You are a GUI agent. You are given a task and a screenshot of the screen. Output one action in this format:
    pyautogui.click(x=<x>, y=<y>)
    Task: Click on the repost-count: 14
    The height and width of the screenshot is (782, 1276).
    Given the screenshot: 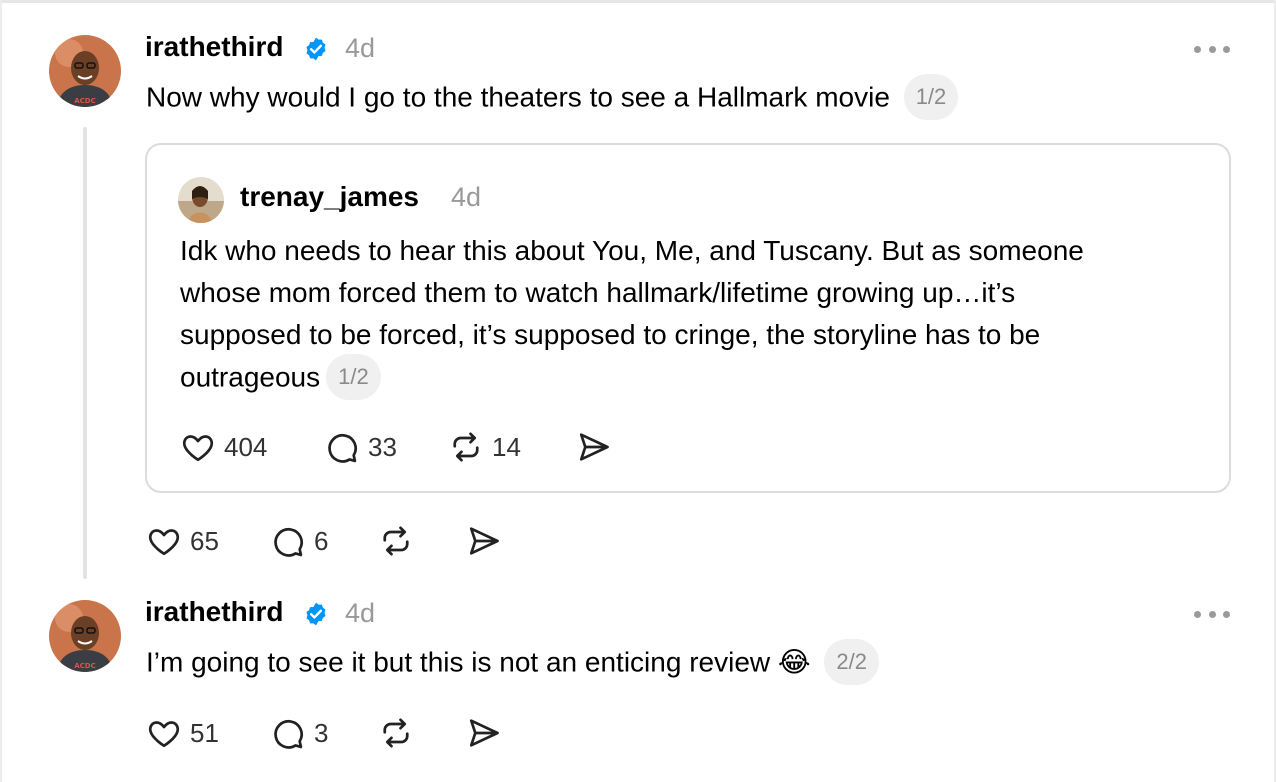 What is the action you would take?
    pyautogui.click(x=506, y=446)
    